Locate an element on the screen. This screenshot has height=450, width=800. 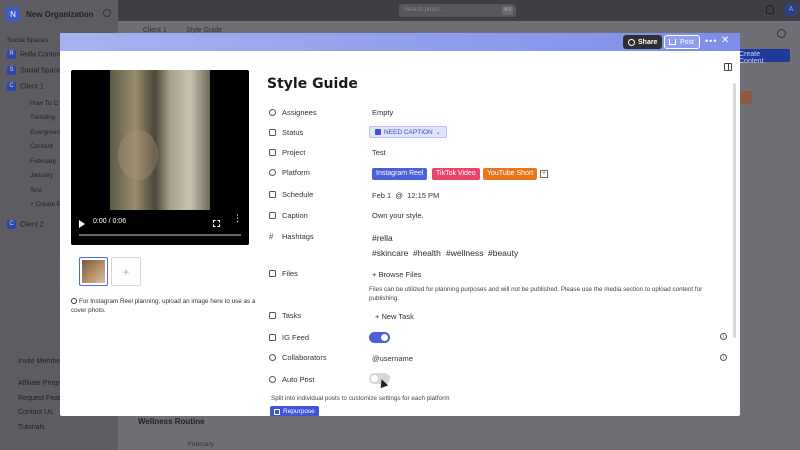
sidebar-sub-item: How To C is located at coordinates (44, 103).